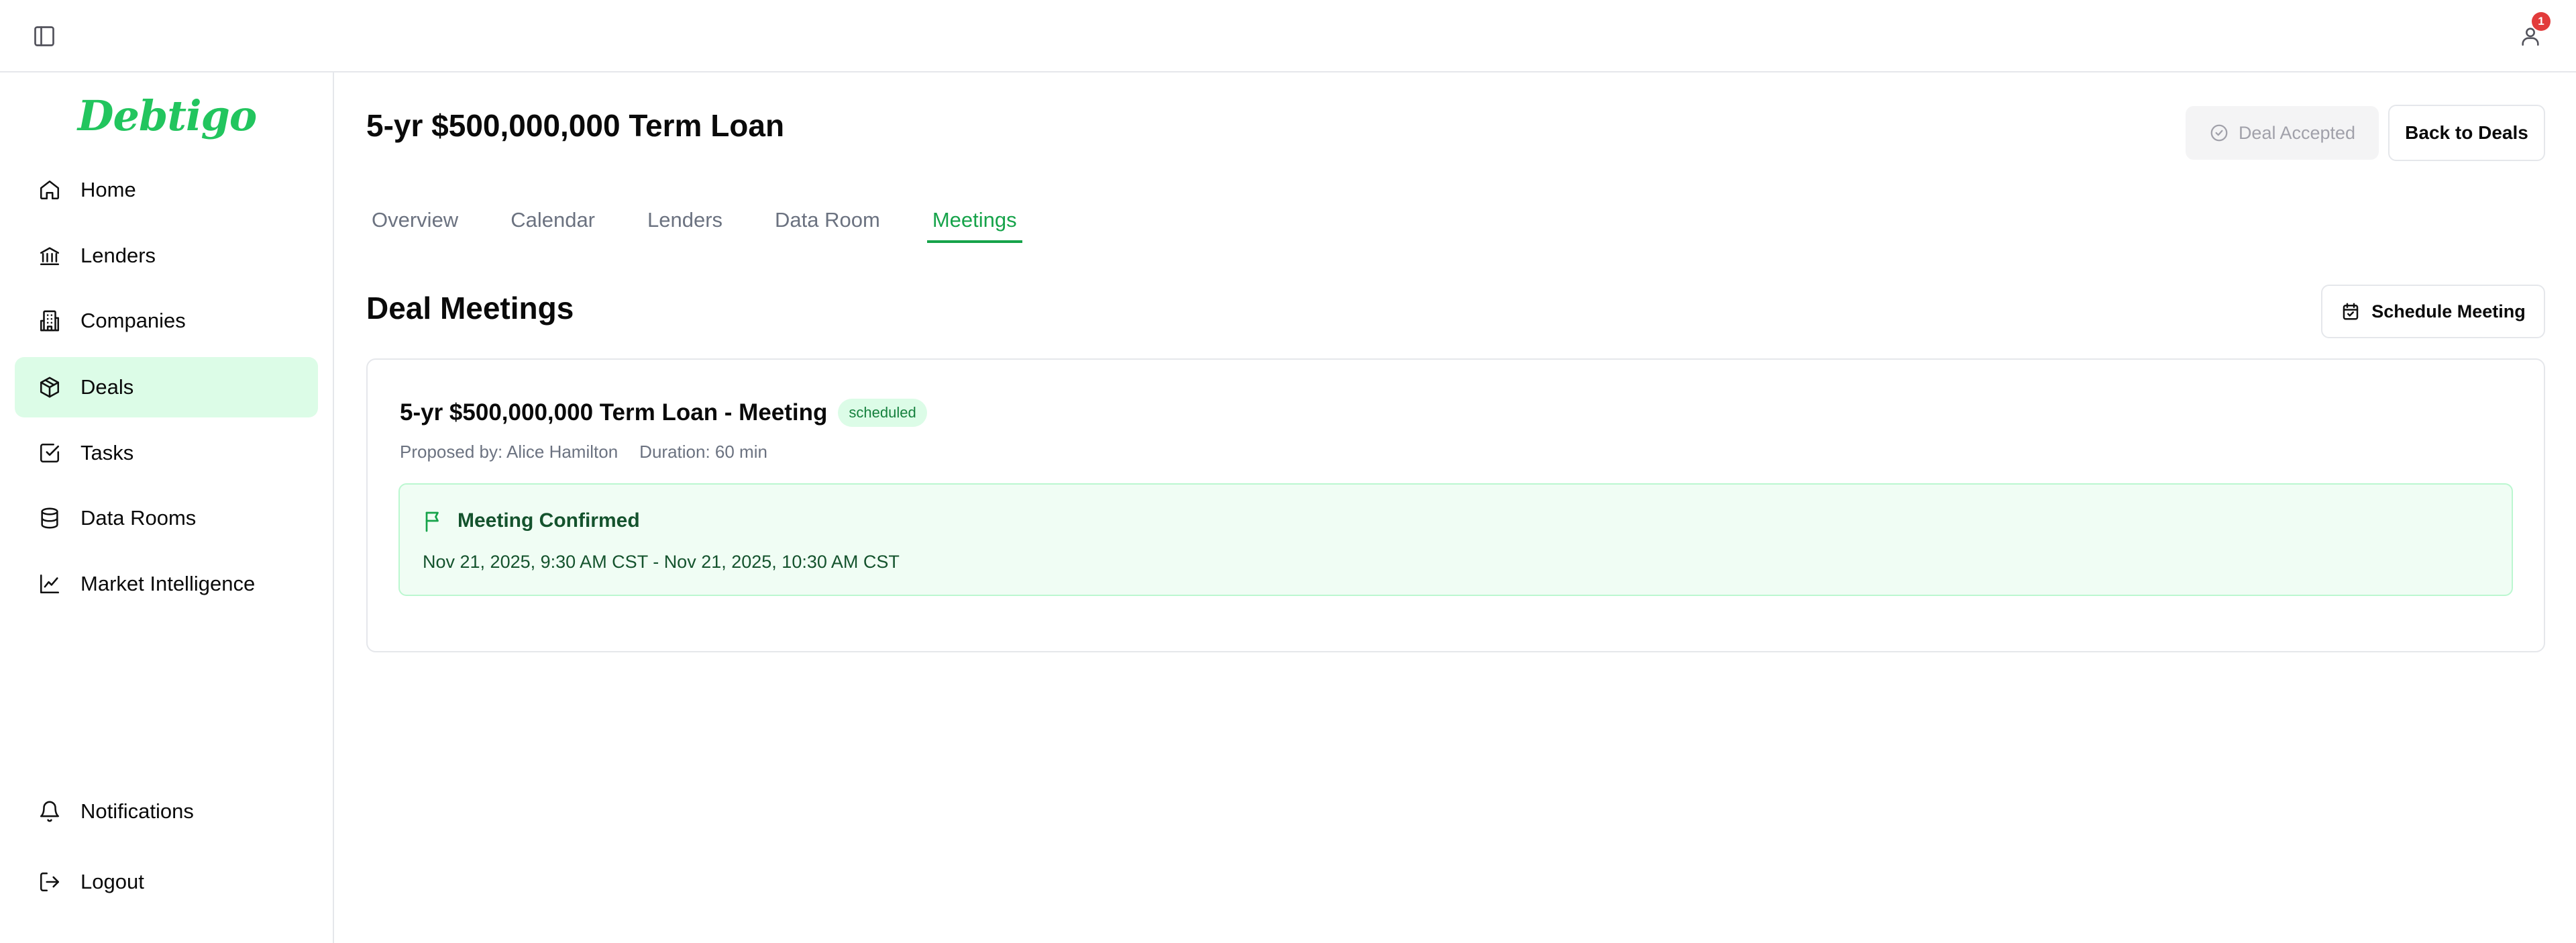  Describe the element at coordinates (112, 882) in the screenshot. I see `sidebar-item-label: Logout` at that location.